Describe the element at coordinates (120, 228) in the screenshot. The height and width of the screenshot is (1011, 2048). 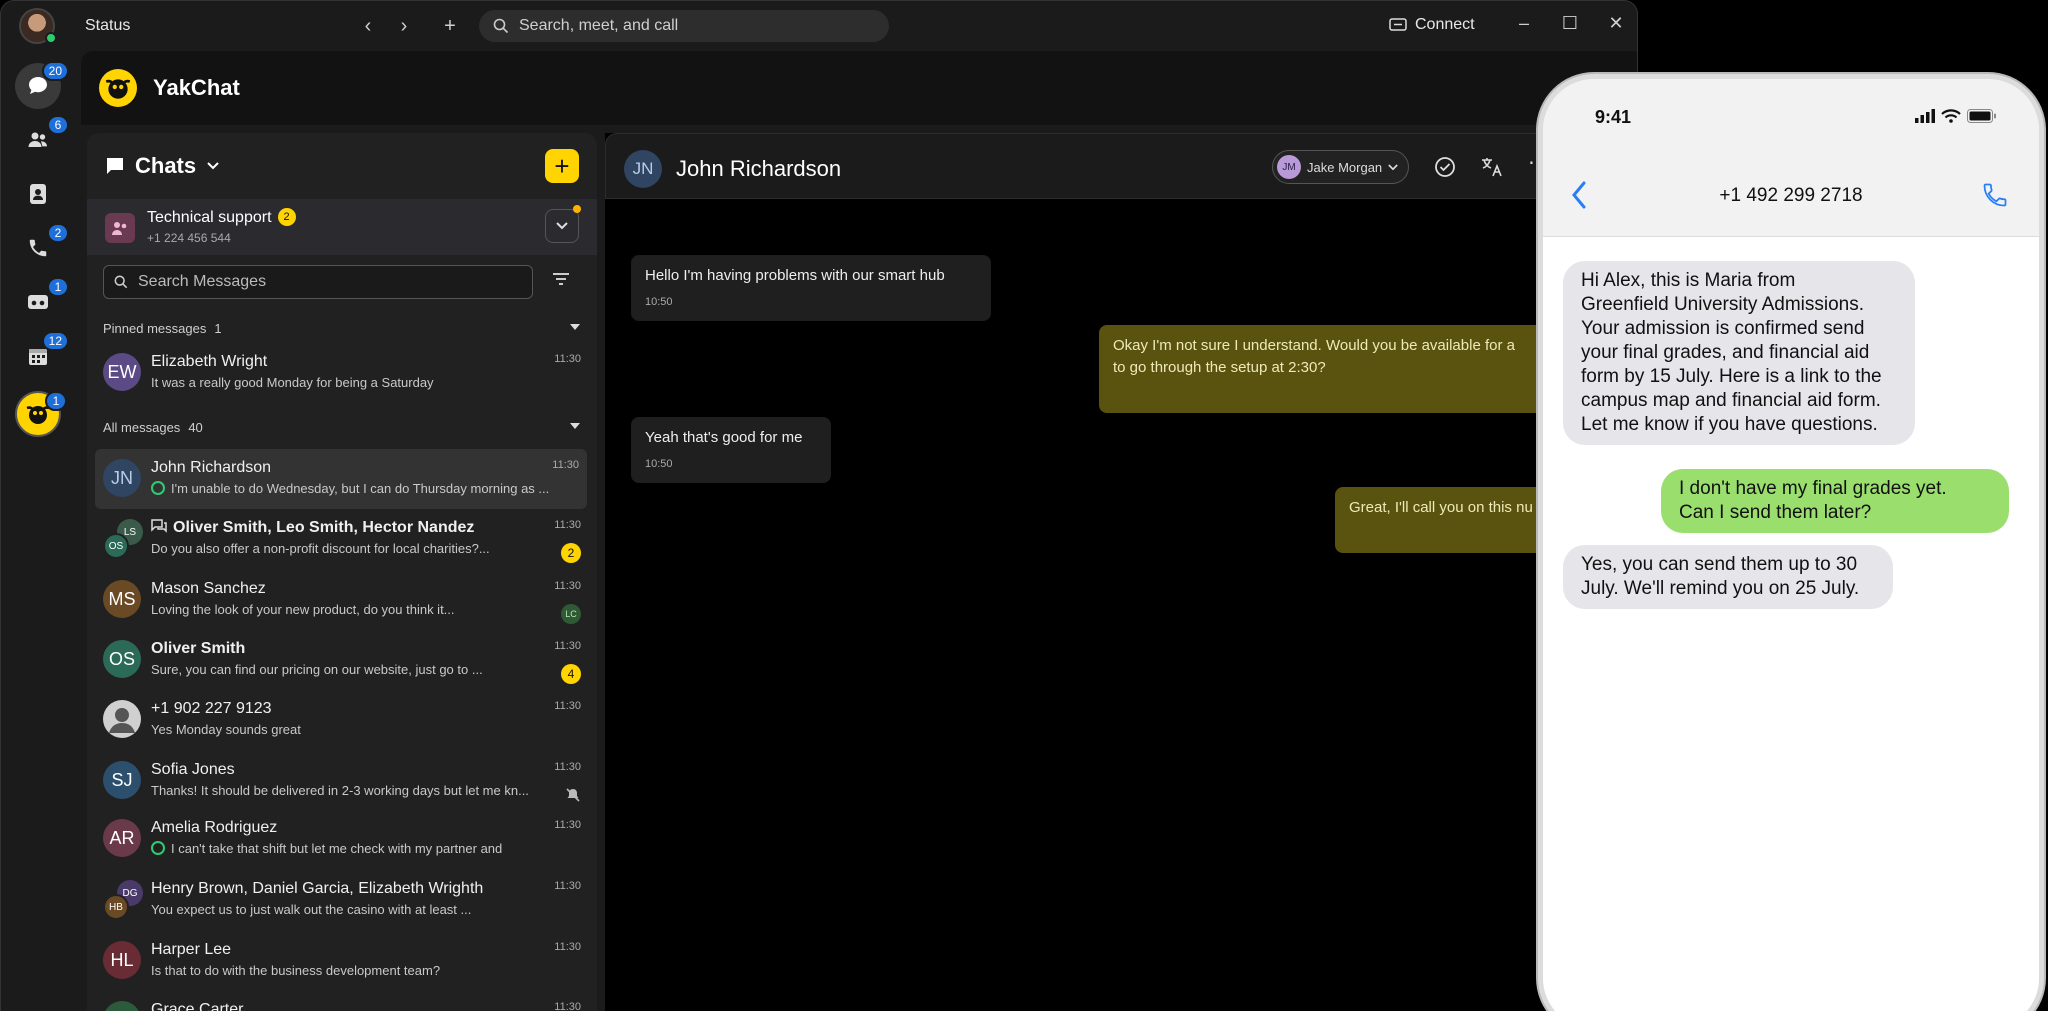
I see `team-inbox-icon` at that location.